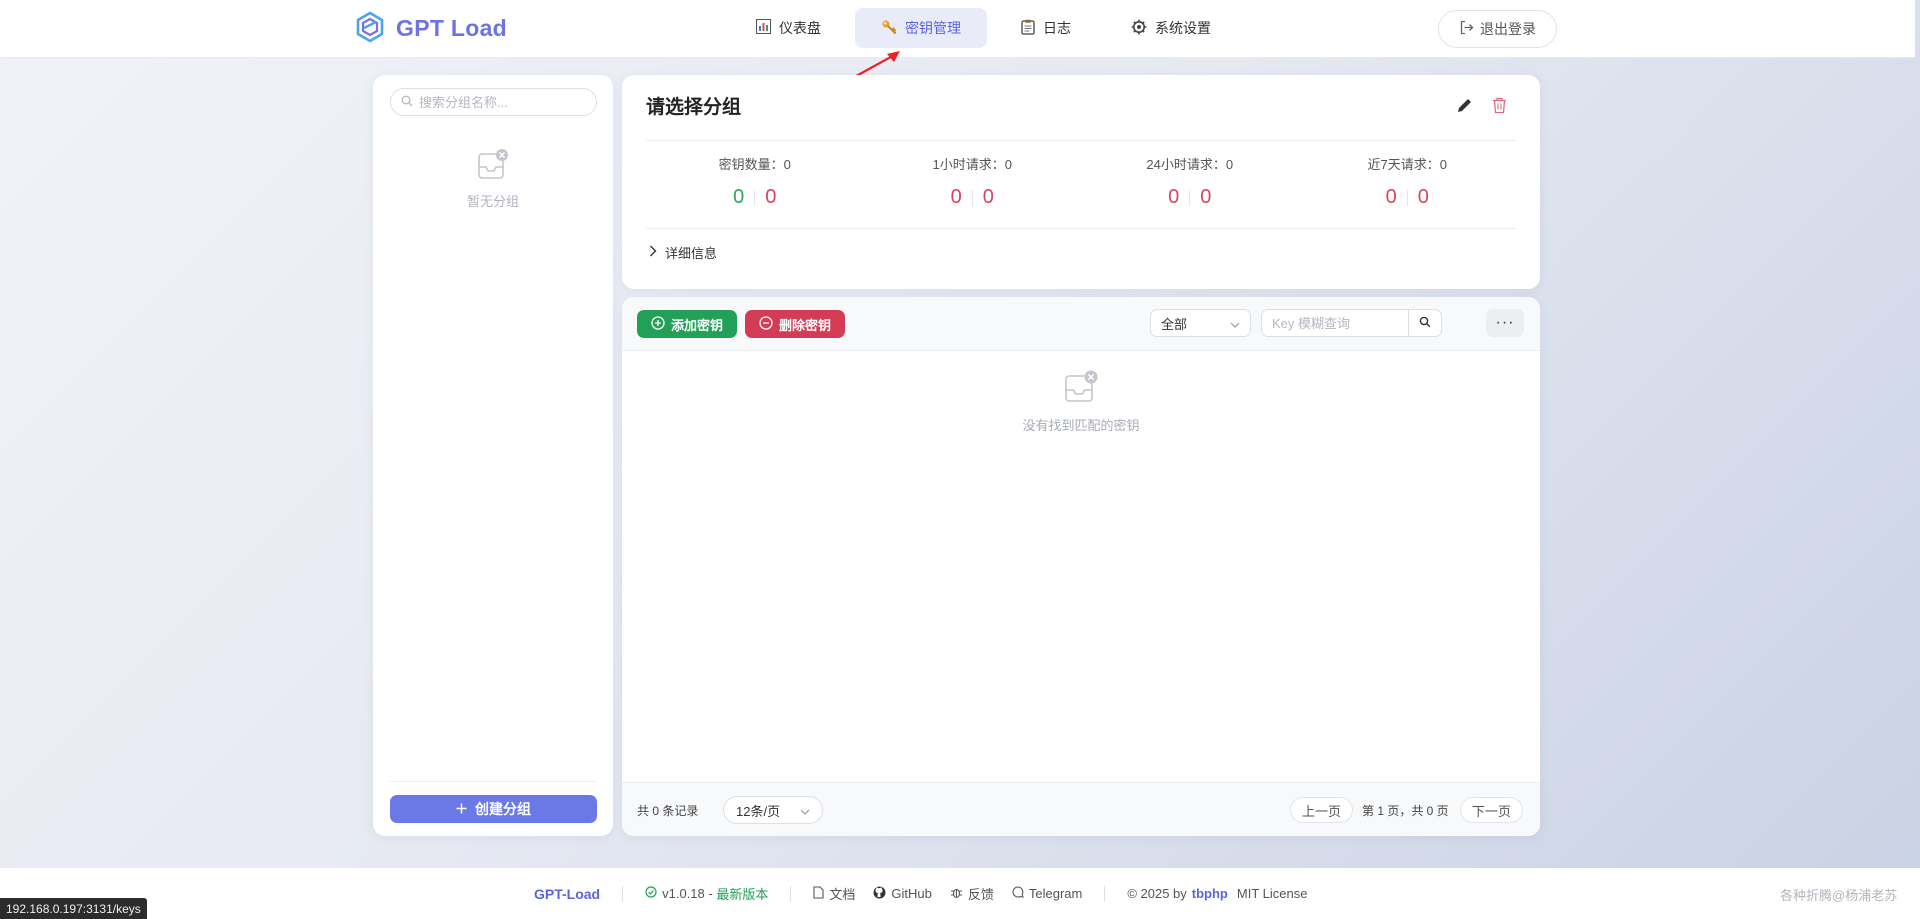  I want to click on top-header: GPT Load 仪表盘 密钥管理 日志 系统设置 退出登录, so click(957, 29).